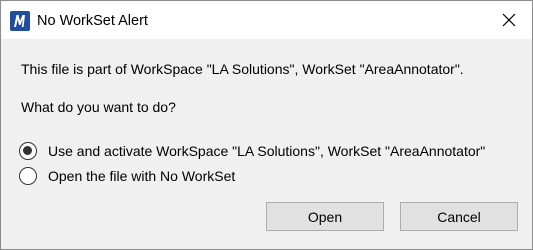 This screenshot has width=533, height=250. I want to click on close-icon, so click(509, 20).